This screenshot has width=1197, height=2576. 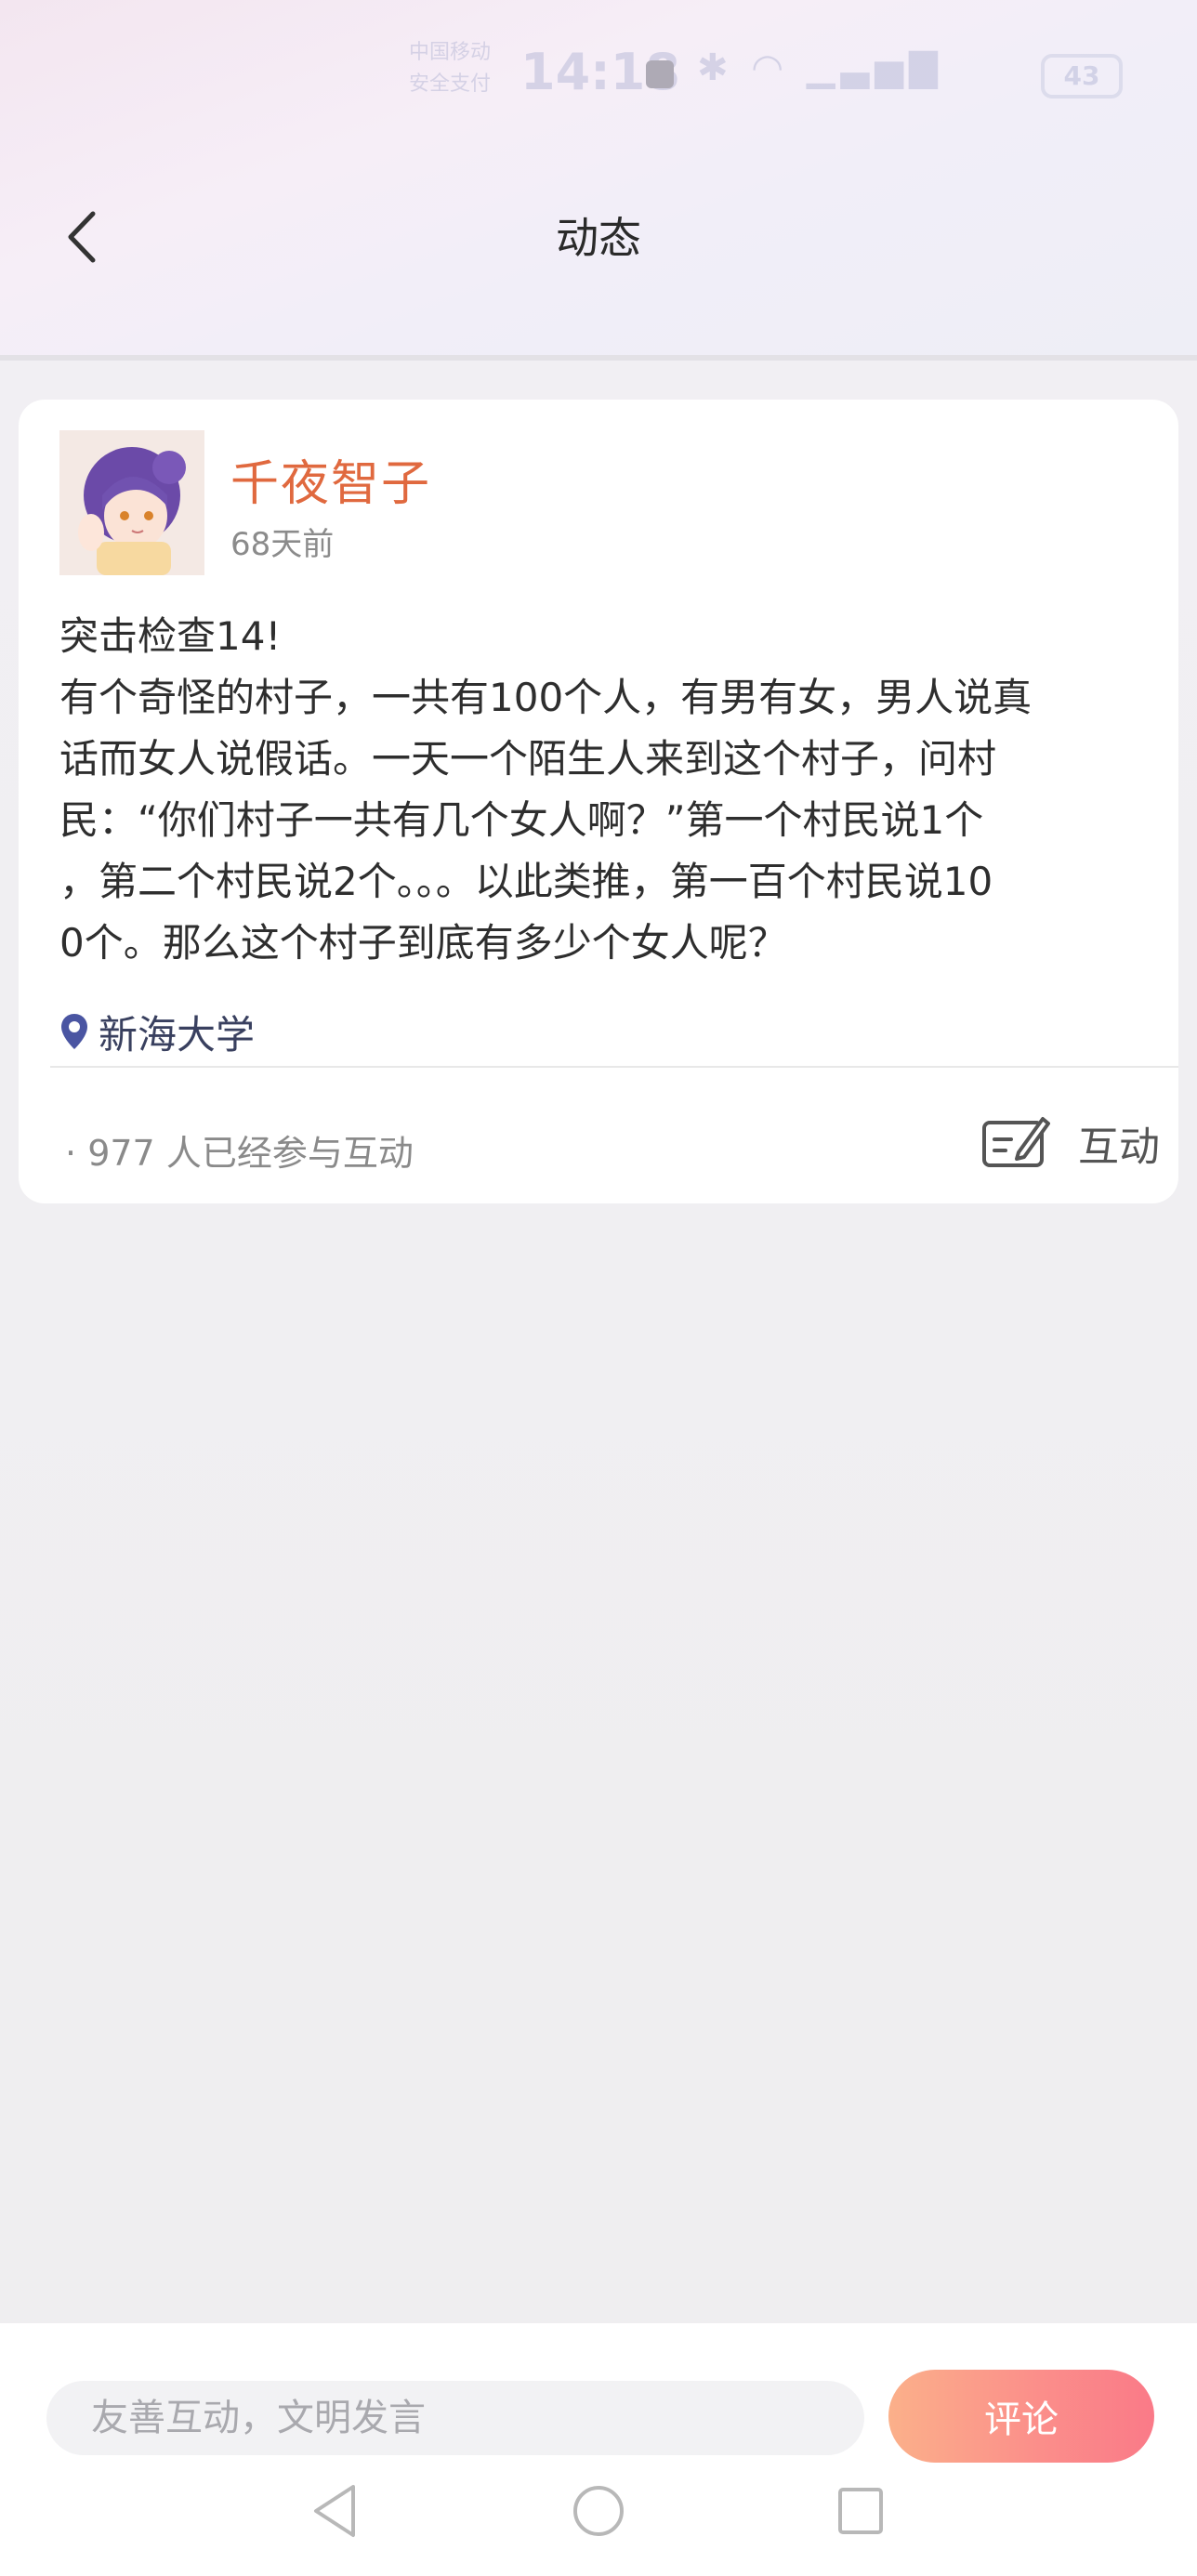 What do you see at coordinates (598, 358) in the screenshot?
I see `header-divider` at bounding box center [598, 358].